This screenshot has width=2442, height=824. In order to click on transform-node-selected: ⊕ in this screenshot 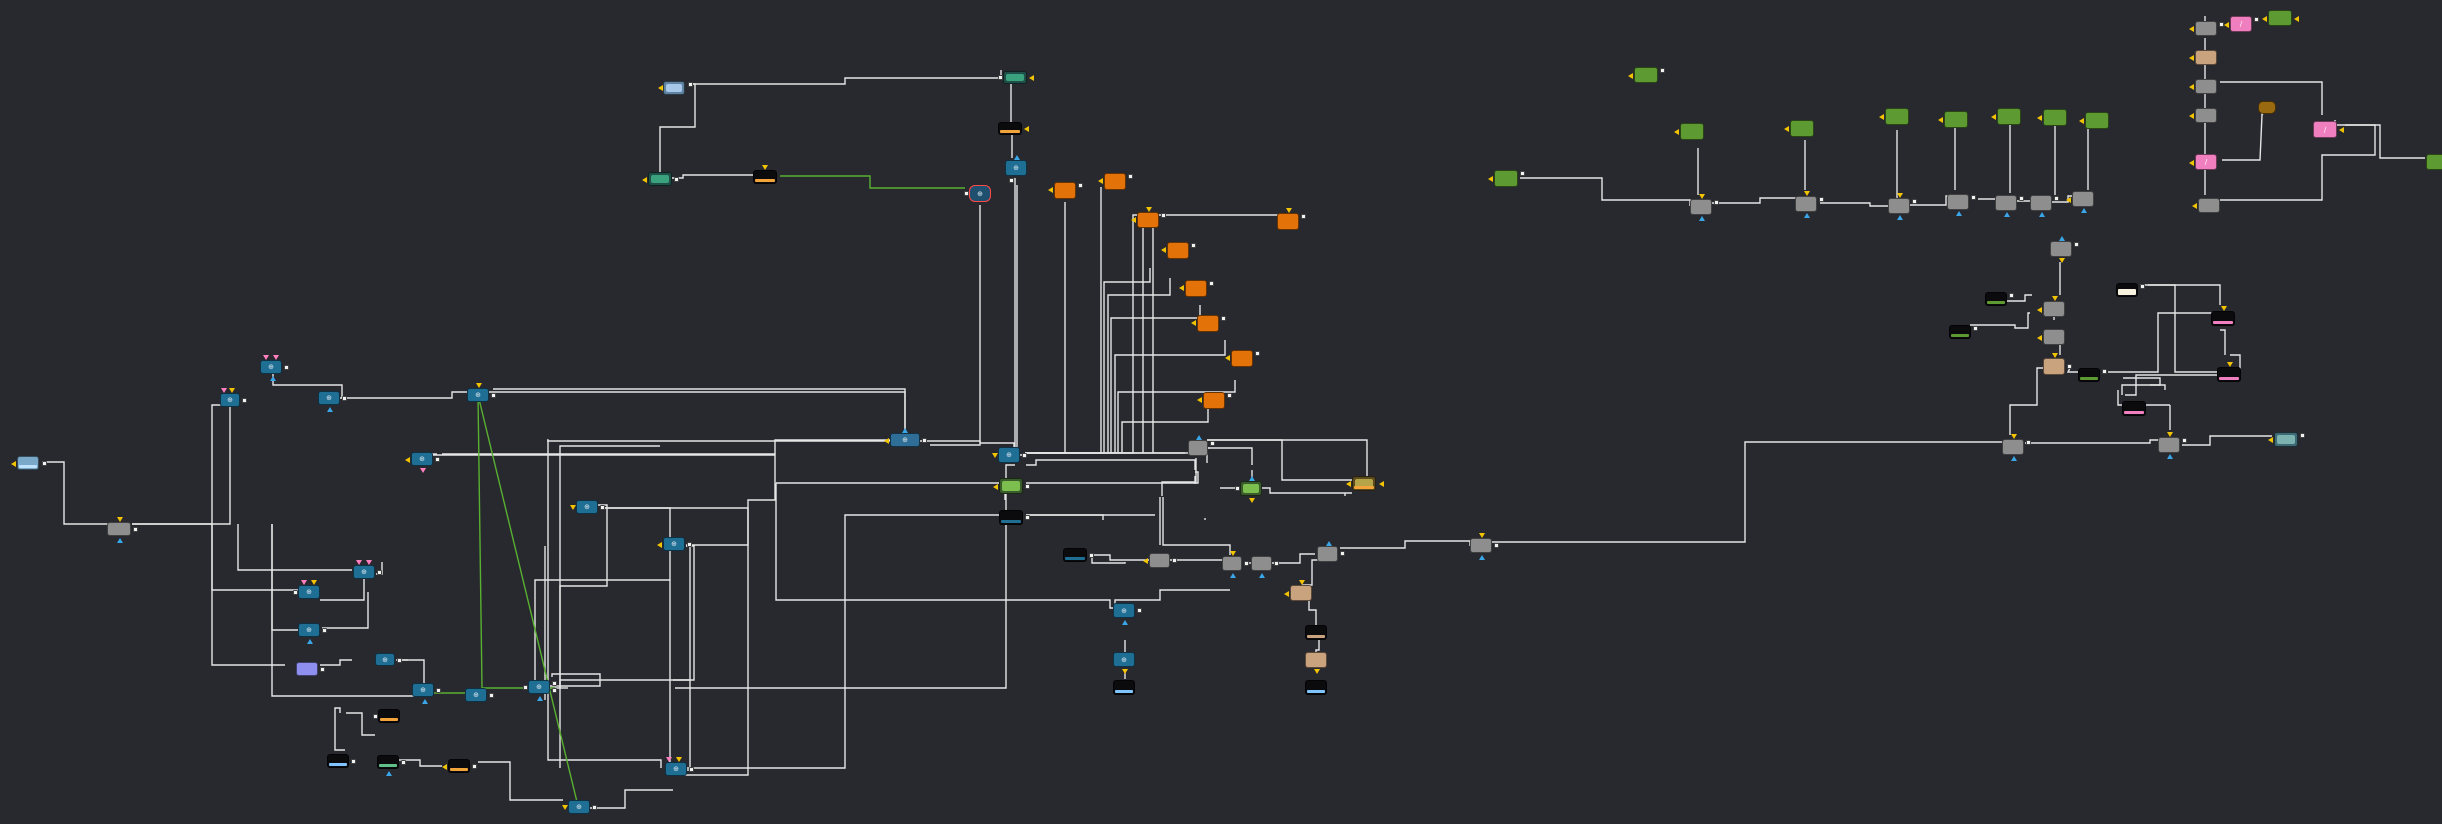, I will do `click(977, 193)`.